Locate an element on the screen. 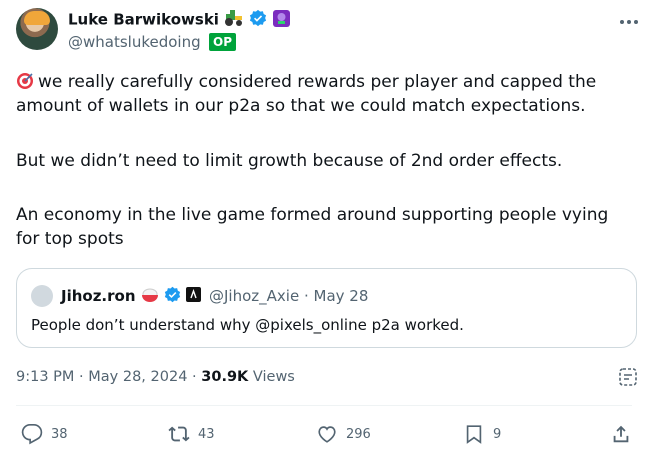 The image size is (648, 452). quoted-author-name: Jihoz.ron is located at coordinates (98, 296).